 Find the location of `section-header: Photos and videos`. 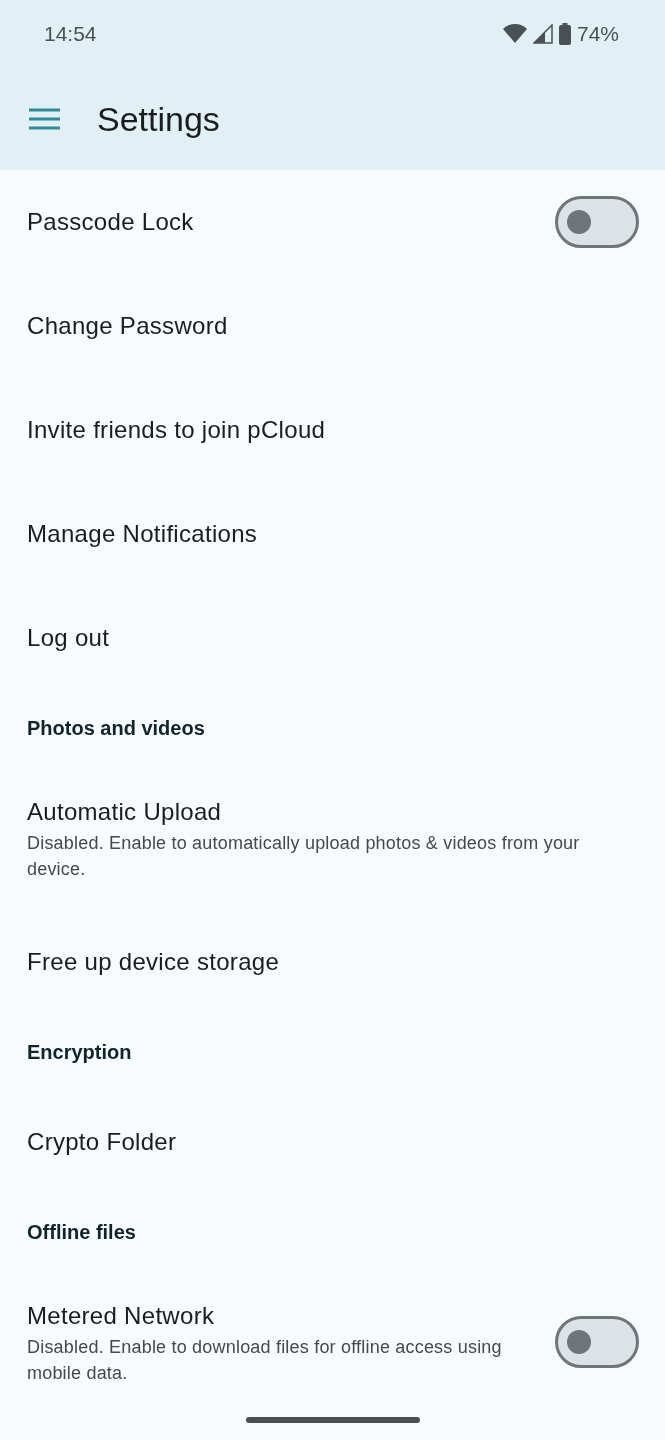

section-header: Photos and videos is located at coordinates (116, 728).